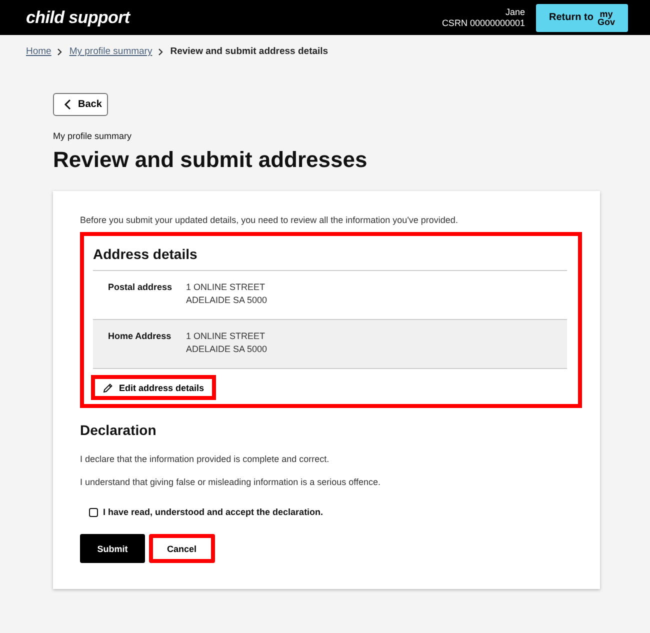 This screenshot has height=633, width=650. What do you see at coordinates (231, 482) in the screenshot?
I see `declaration-text: I understand that giving false or misleading information is a serious offence.` at bounding box center [231, 482].